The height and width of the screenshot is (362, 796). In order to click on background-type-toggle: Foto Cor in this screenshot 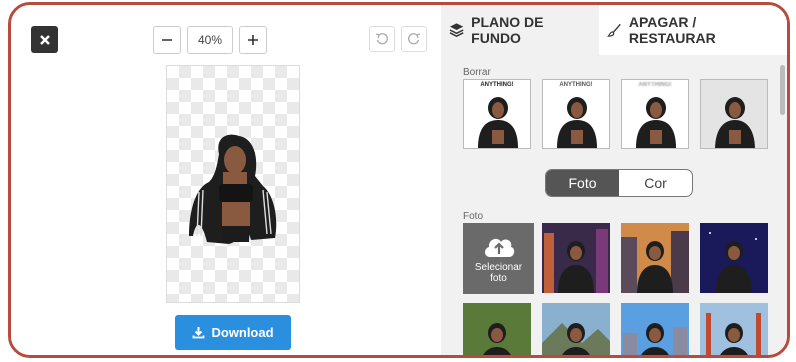, I will do `click(619, 183)`.